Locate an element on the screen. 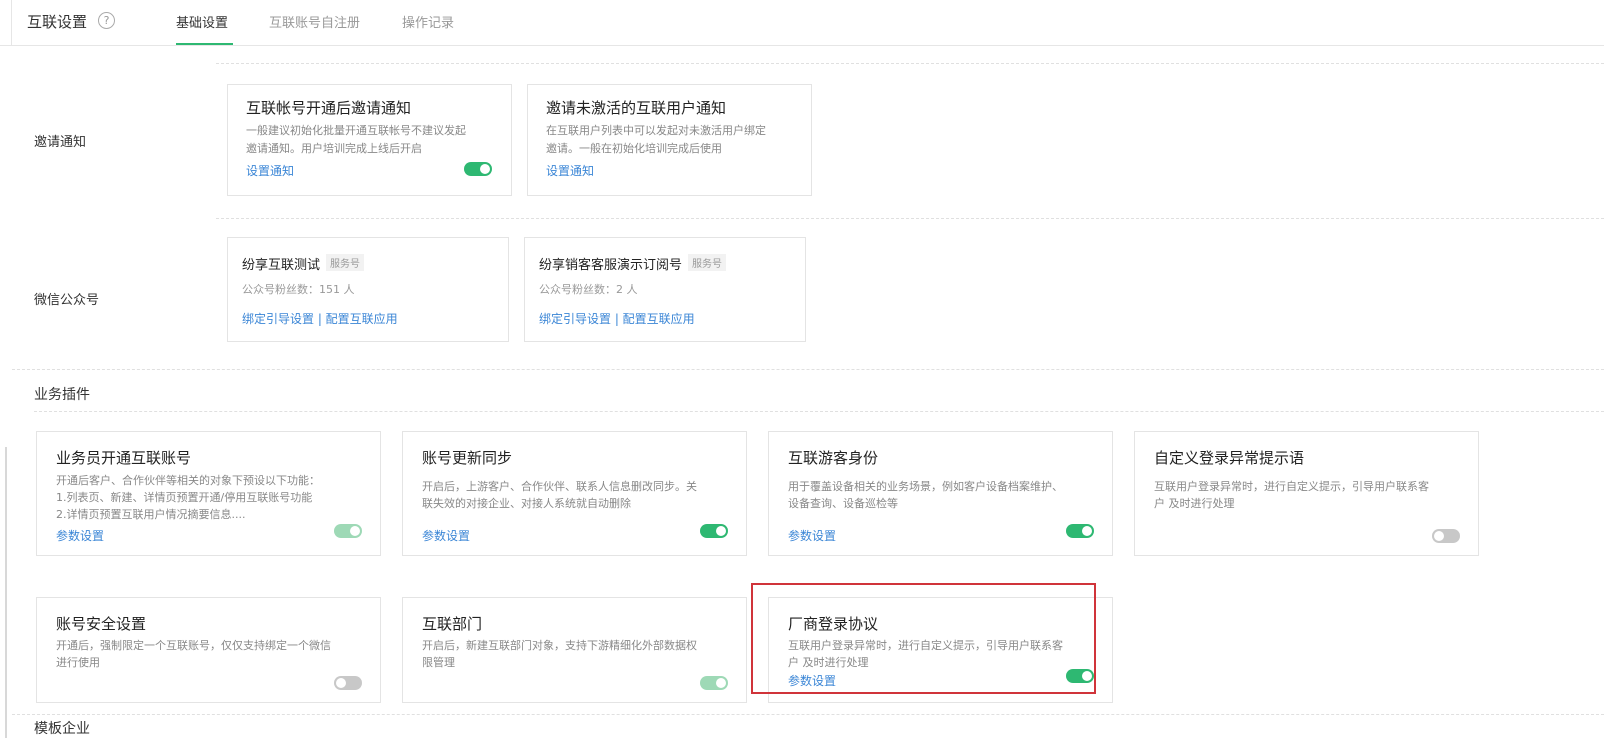 The width and height of the screenshot is (1604, 738). card-title: 邀请未激活的互联用户通知 is located at coordinates (636, 108).